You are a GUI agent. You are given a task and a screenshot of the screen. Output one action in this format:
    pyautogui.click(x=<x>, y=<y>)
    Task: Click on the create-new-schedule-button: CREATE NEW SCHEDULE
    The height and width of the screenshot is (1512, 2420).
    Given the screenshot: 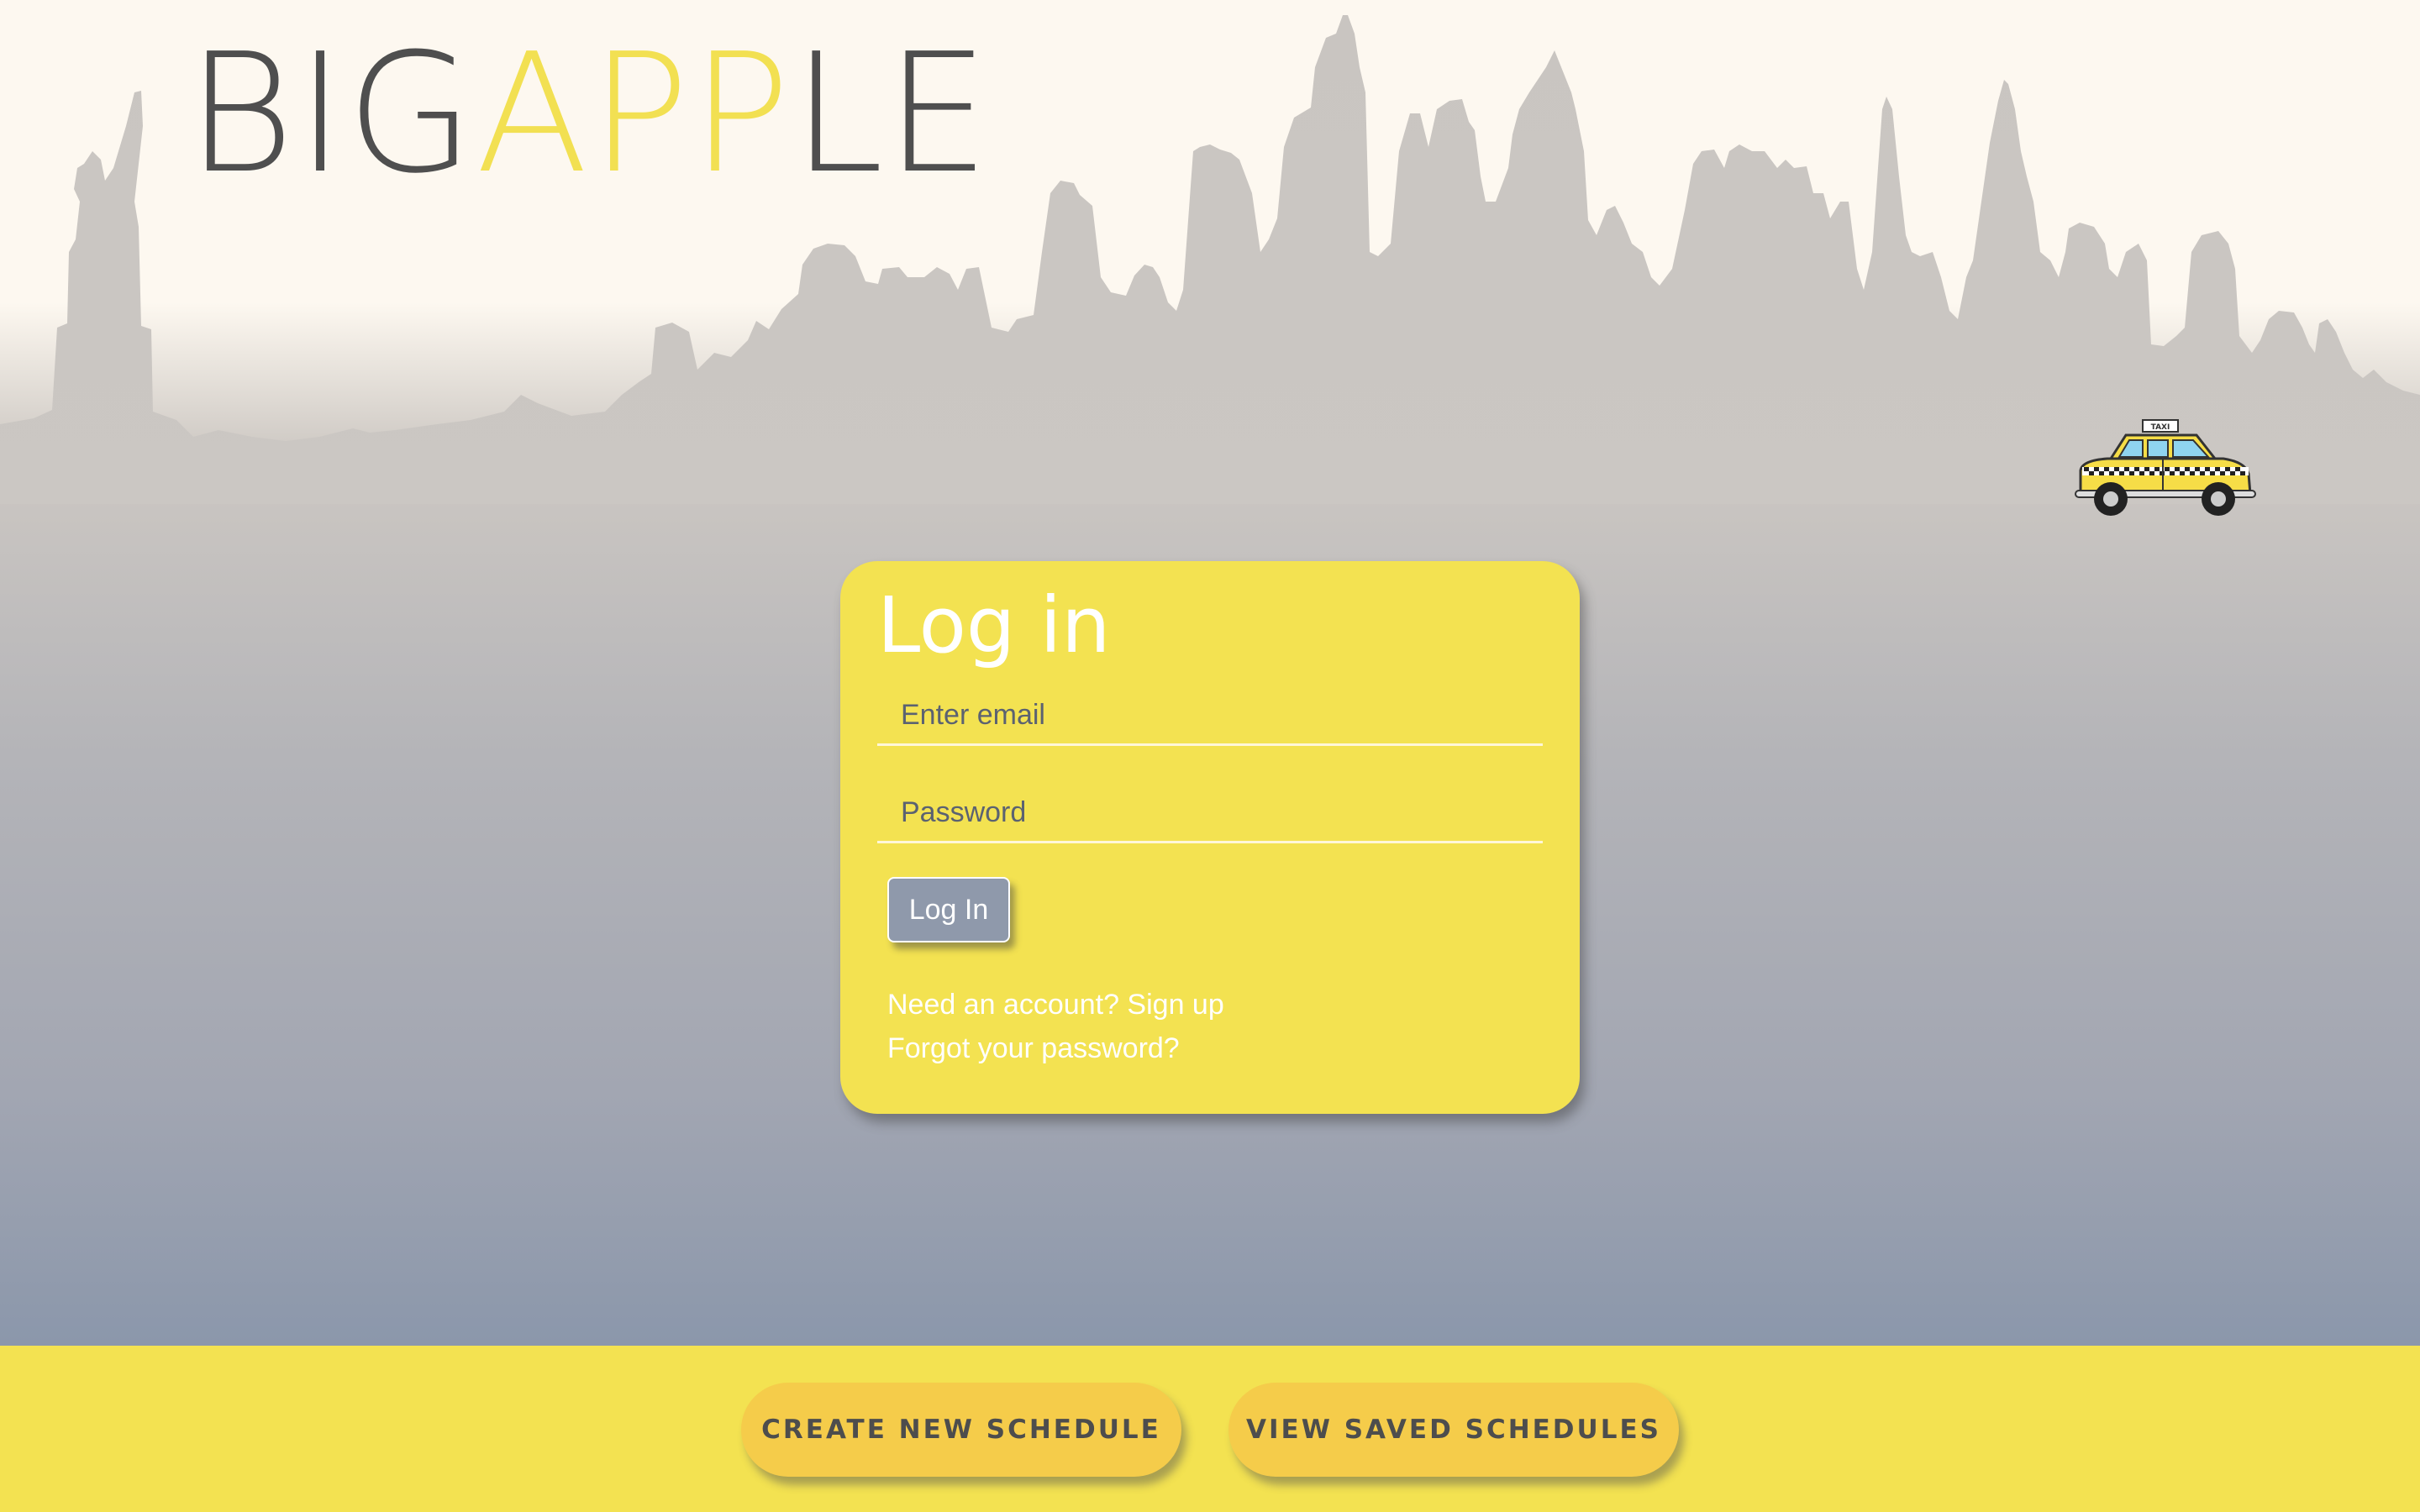 What is the action you would take?
    pyautogui.click(x=961, y=1430)
    